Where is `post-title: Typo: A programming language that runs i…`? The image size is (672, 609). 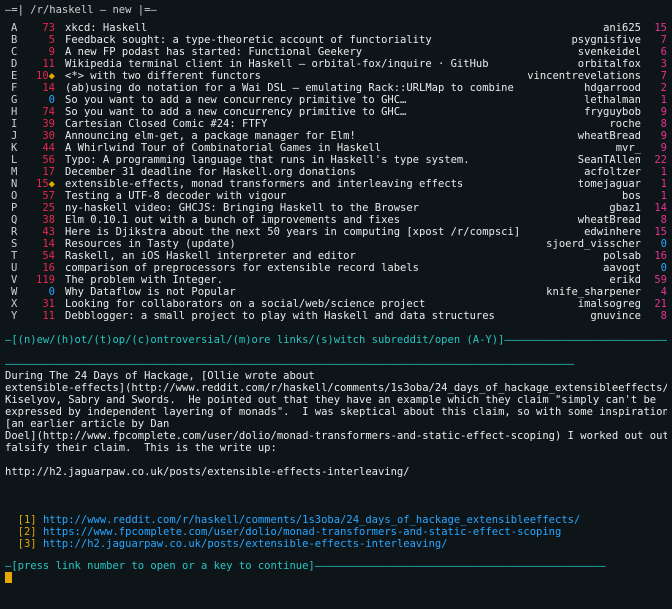
post-title: Typo: A programming language that runs i… is located at coordinates (300, 160).